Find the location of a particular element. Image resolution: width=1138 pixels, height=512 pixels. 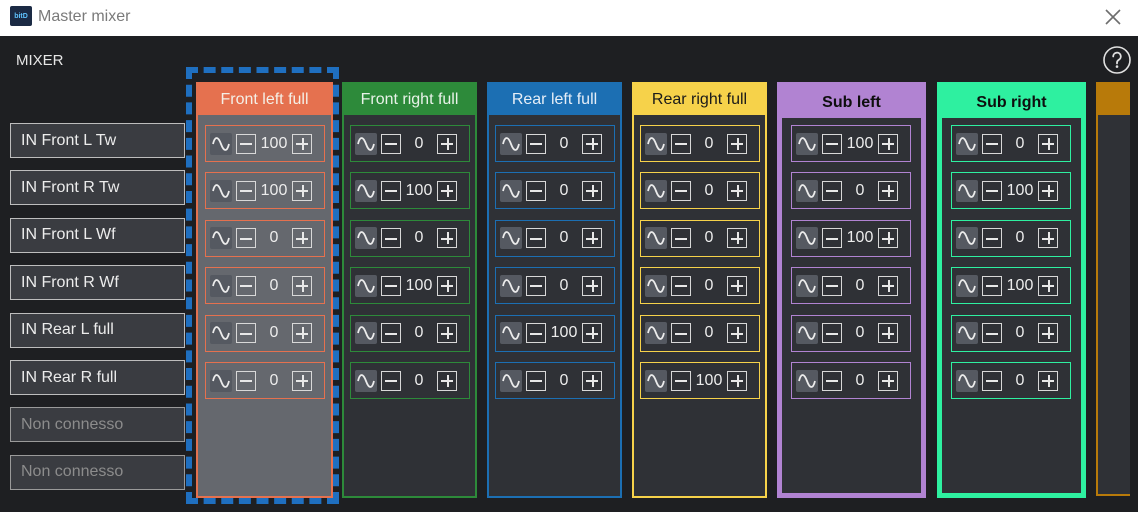

close-icon is located at coordinates (1113, 17).